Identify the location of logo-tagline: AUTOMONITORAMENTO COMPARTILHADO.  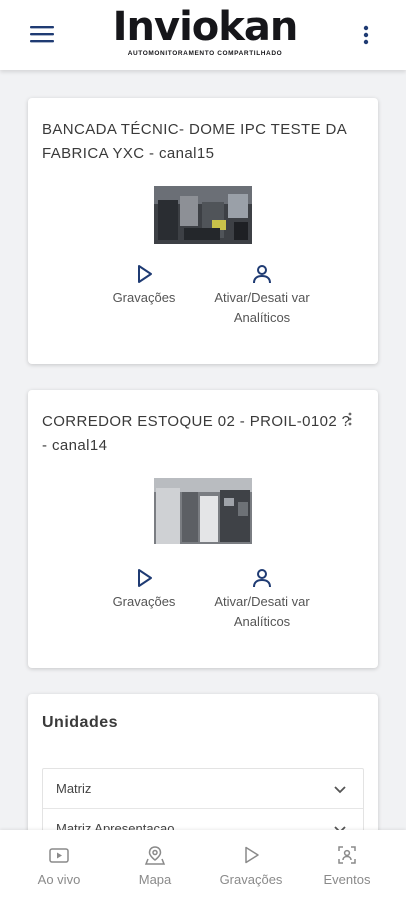
(205, 53).